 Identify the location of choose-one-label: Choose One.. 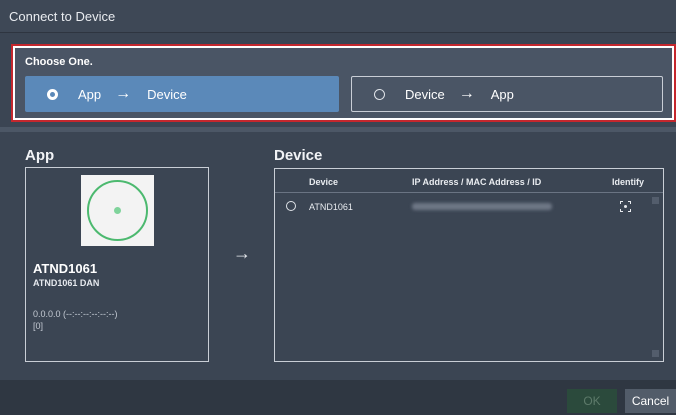
(59, 62).